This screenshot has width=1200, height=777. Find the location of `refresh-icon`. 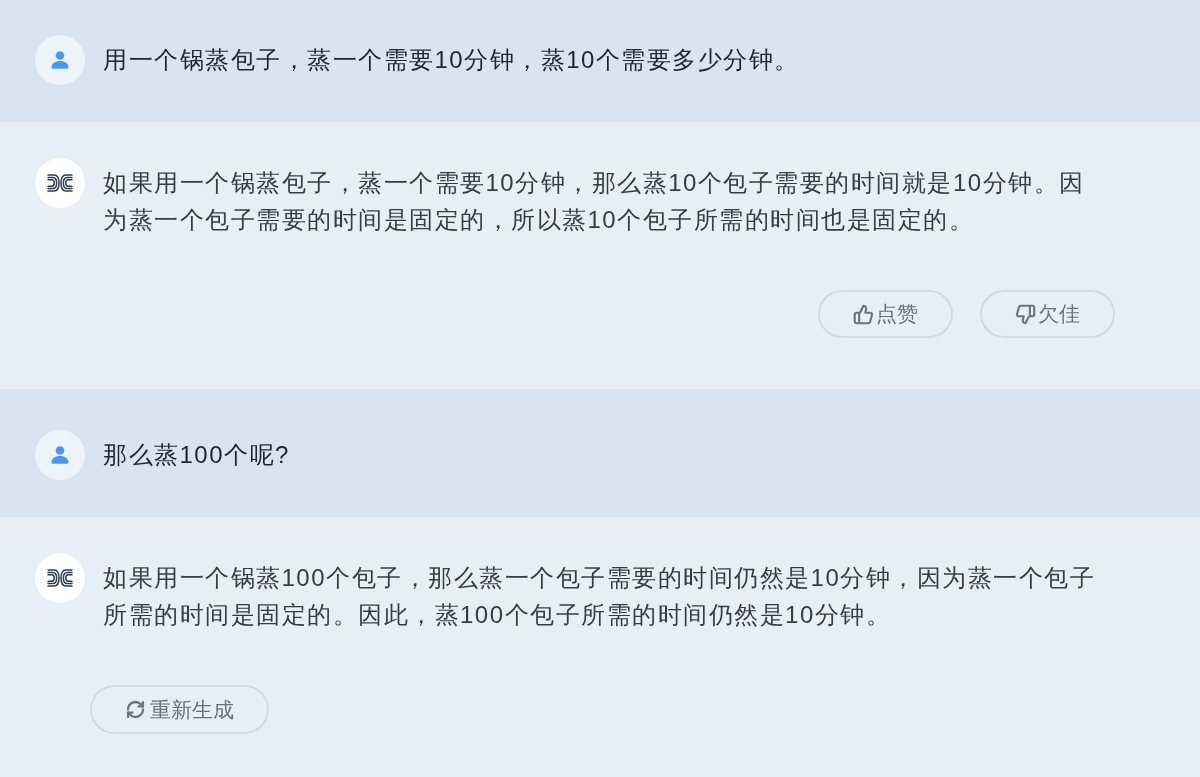

refresh-icon is located at coordinates (135, 709).